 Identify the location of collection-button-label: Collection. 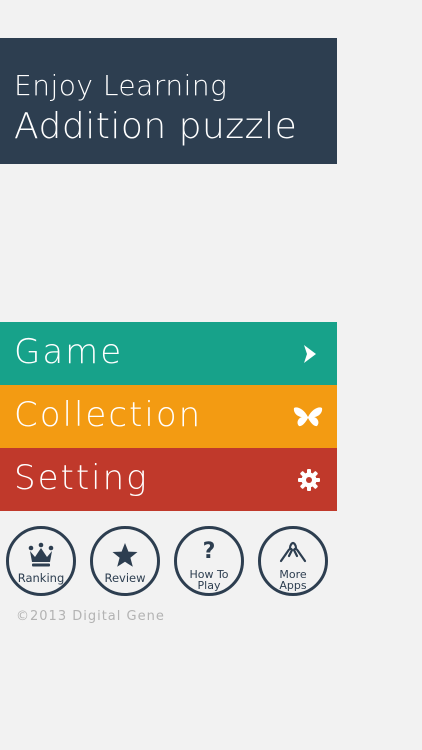
(108, 415).